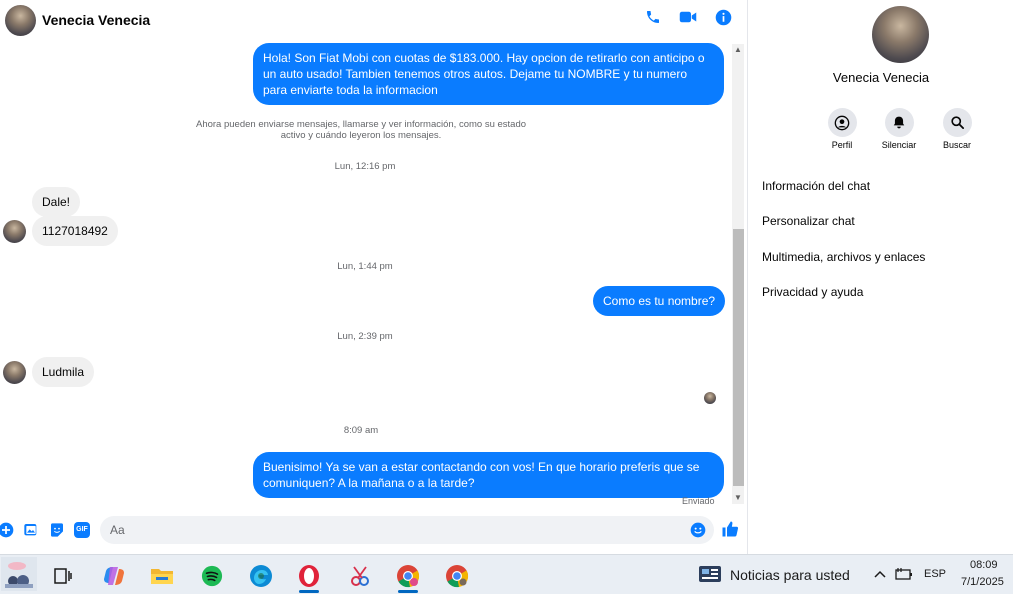 Image resolution: width=1013 pixels, height=594 pixels. I want to click on language-indicator: ESP, so click(935, 574).